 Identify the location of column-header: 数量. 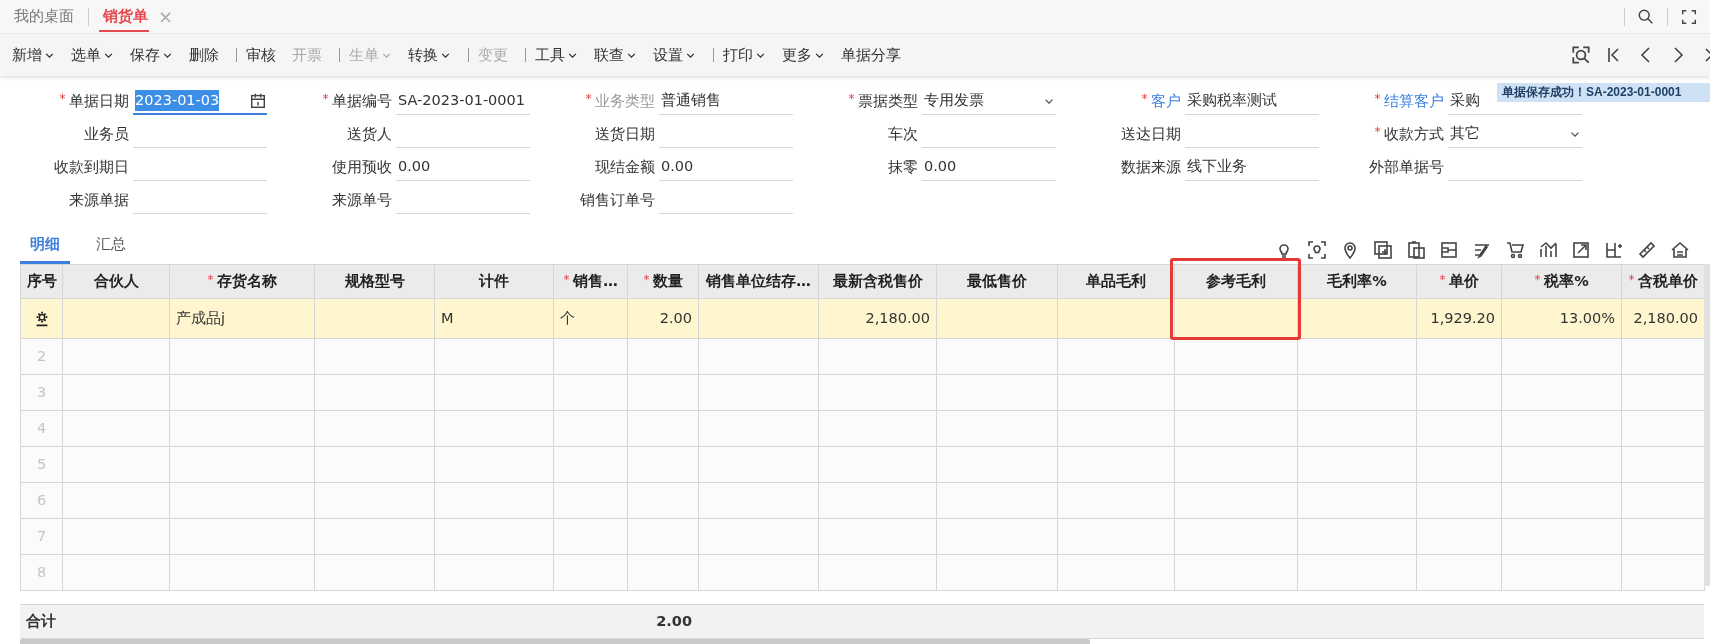
(663, 281).